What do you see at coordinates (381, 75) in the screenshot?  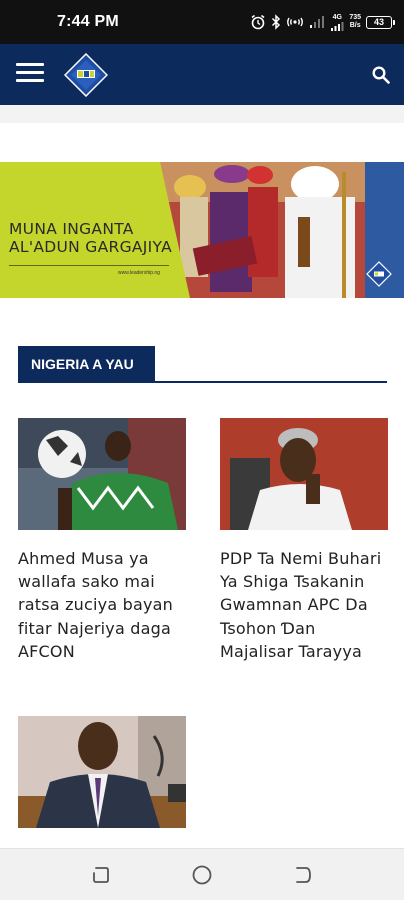 I see `search-icon` at bounding box center [381, 75].